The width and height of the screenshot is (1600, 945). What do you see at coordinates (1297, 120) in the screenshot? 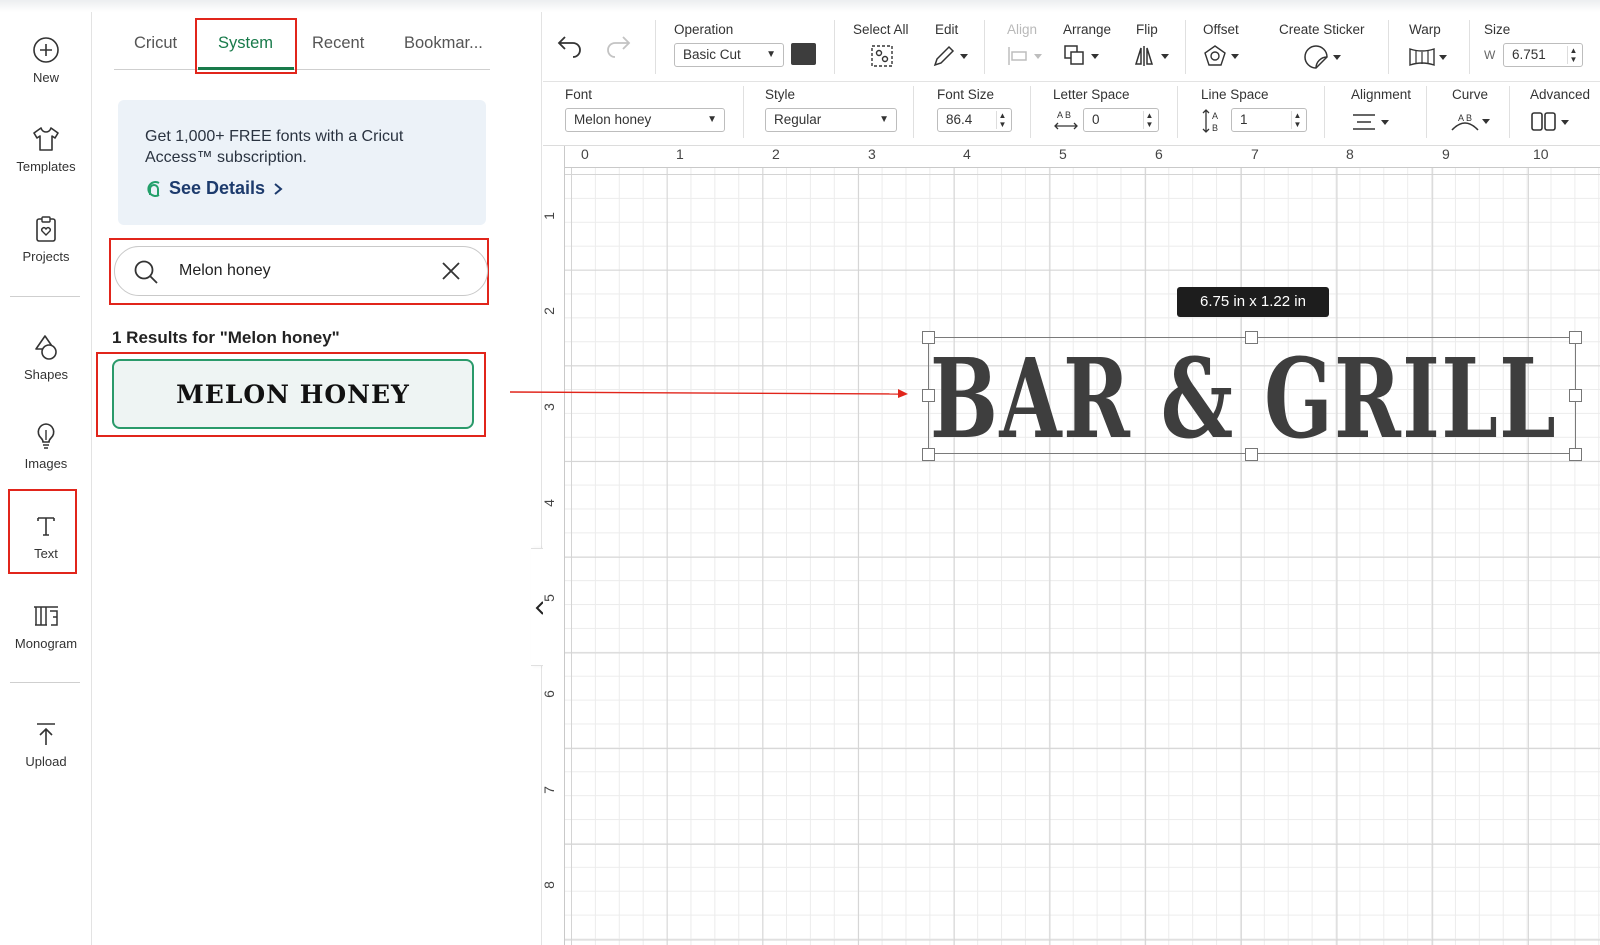
I see `line-space-stepper-arrows: ▲ ▼` at bounding box center [1297, 120].